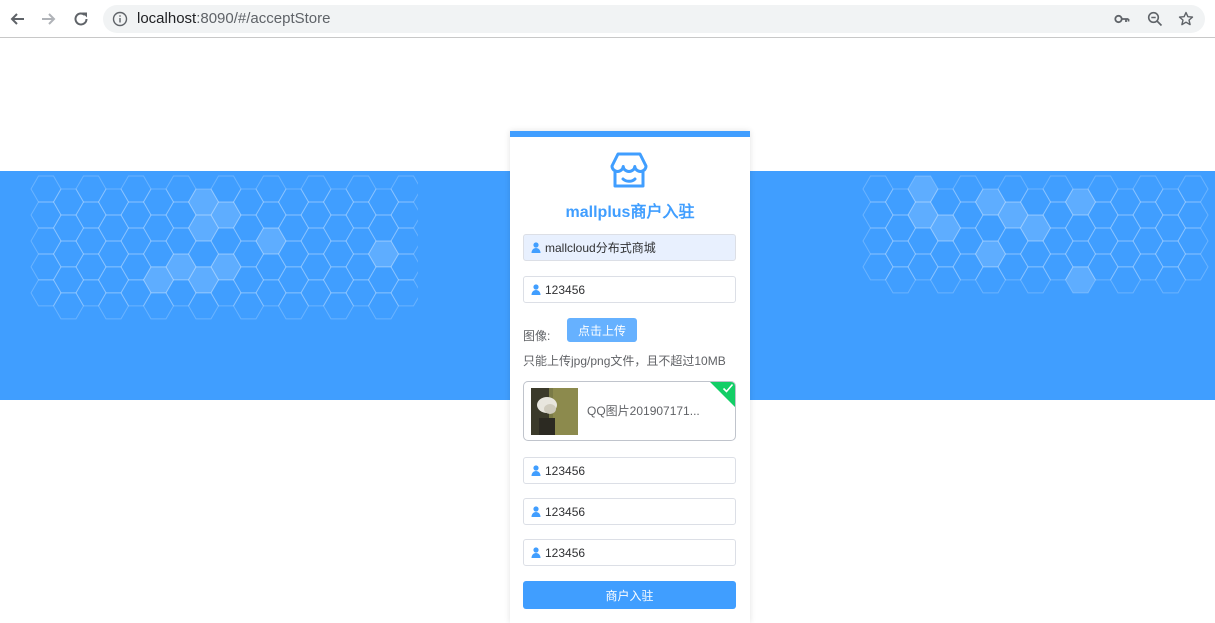 The image size is (1215, 623). I want to click on field-2-input, so click(639, 289).